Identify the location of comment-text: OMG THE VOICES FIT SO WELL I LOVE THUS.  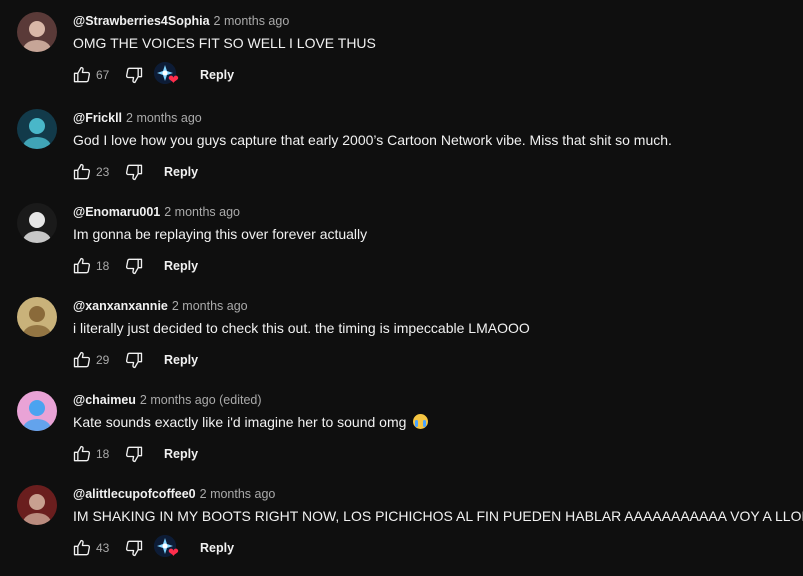
(224, 43).